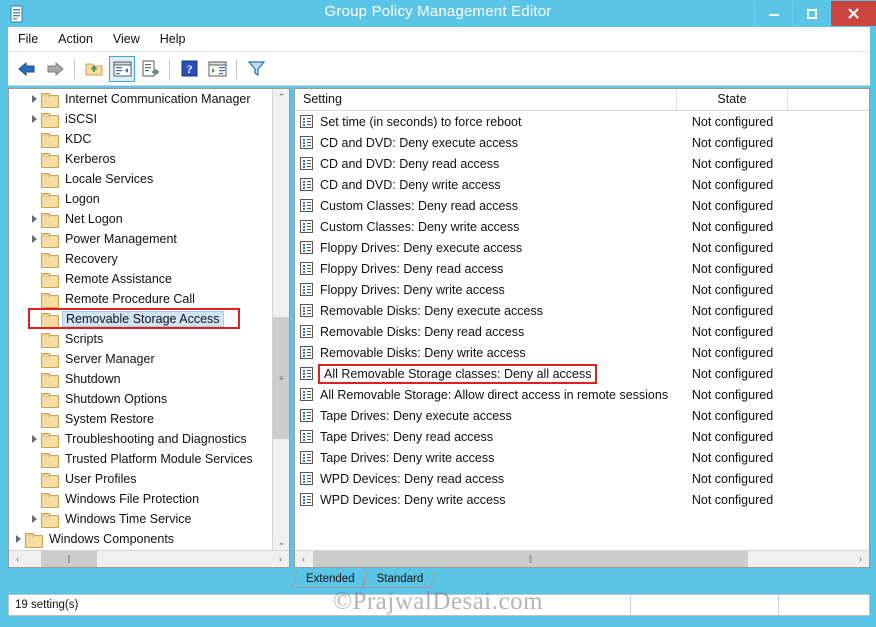 The image size is (876, 627). Describe the element at coordinates (27, 69) in the screenshot. I see `back-icon` at that location.